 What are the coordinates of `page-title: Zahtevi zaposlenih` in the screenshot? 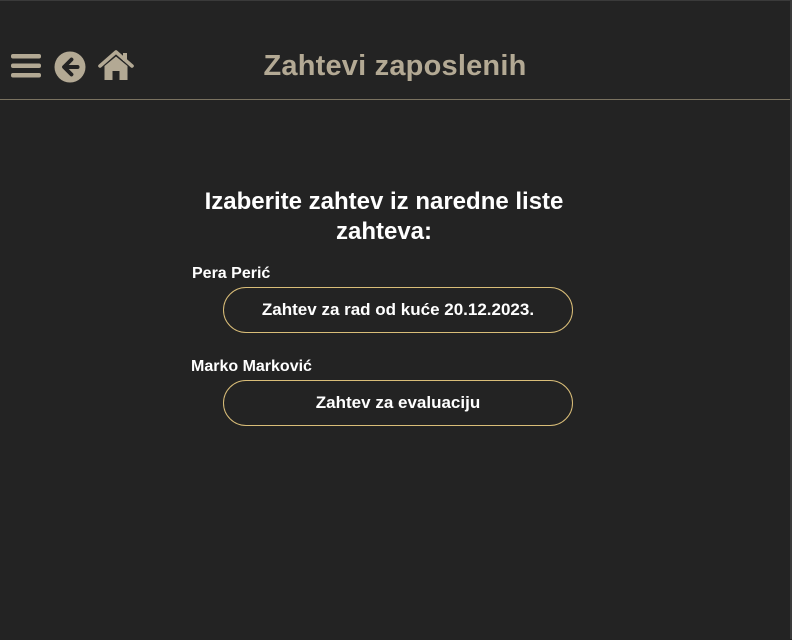 It's located at (395, 66).